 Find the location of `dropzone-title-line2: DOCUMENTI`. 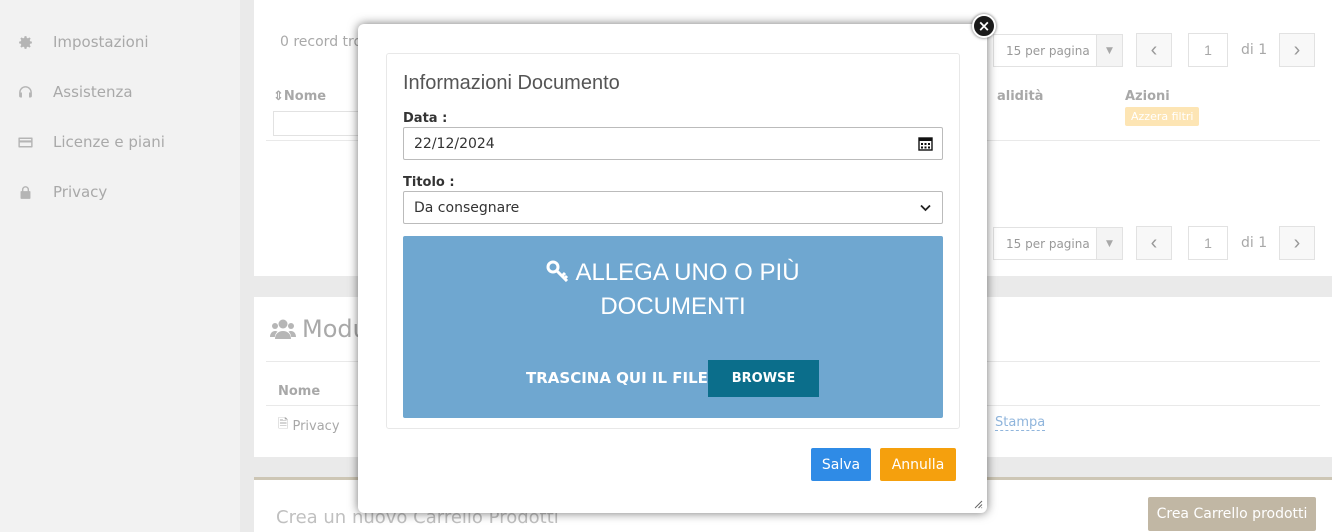

dropzone-title-line2: DOCUMENTI is located at coordinates (673, 306).